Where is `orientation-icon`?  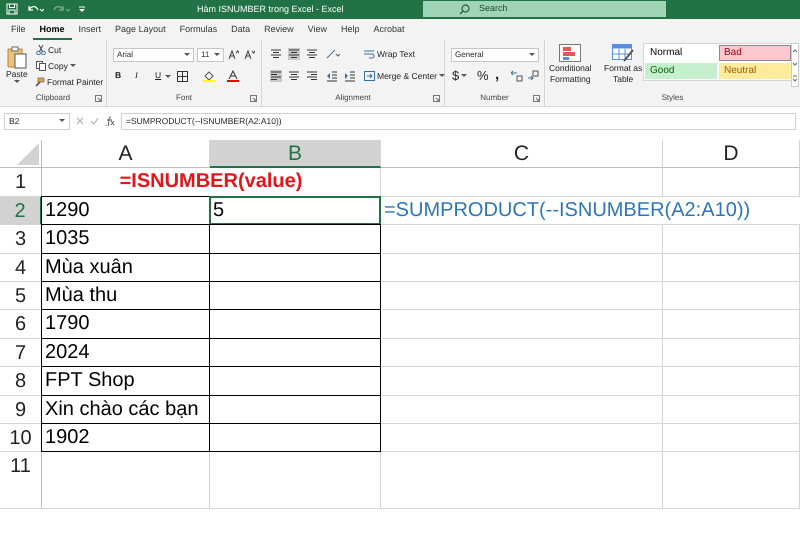 orientation-icon is located at coordinates (333, 54).